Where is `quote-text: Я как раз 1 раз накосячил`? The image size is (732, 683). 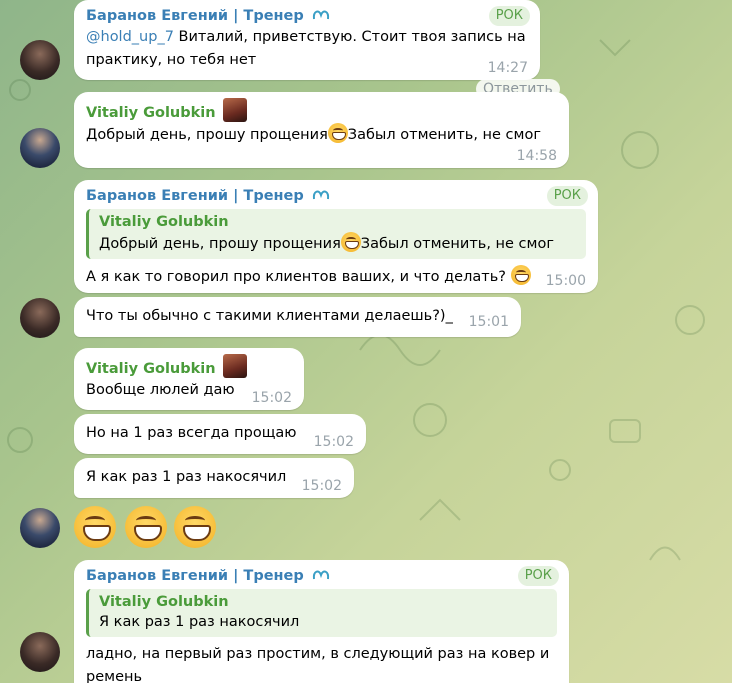
quote-text: Я как раз 1 раз накосячил is located at coordinates (199, 622).